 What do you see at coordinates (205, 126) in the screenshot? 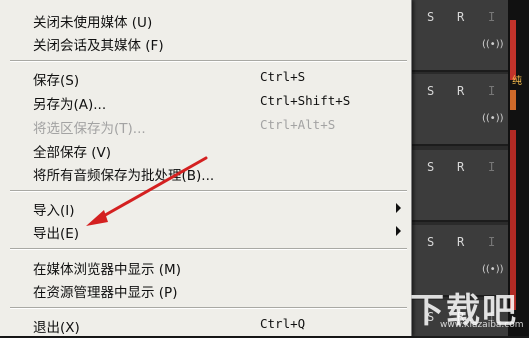
I see `menu-item-save-selection-as: 将选区保存为(T)... Ctrl+Alt+S` at bounding box center [205, 126].